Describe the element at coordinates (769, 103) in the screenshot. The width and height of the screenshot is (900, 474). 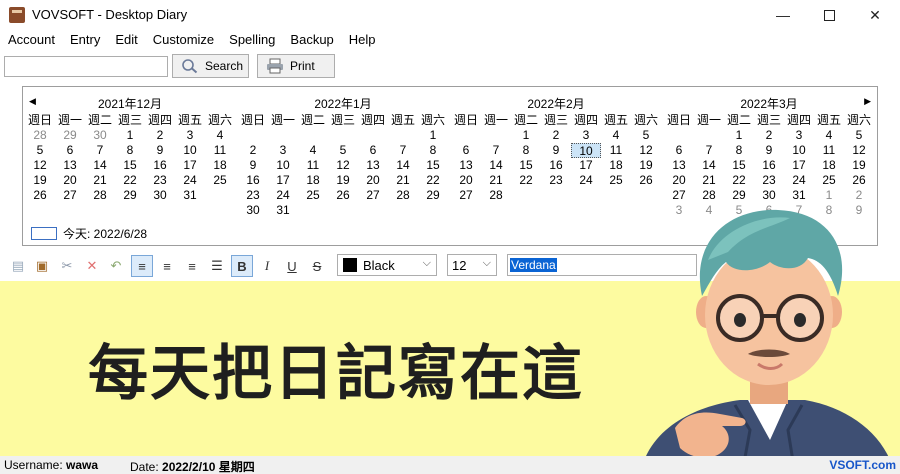
I see `month-title: 2022年3月` at that location.